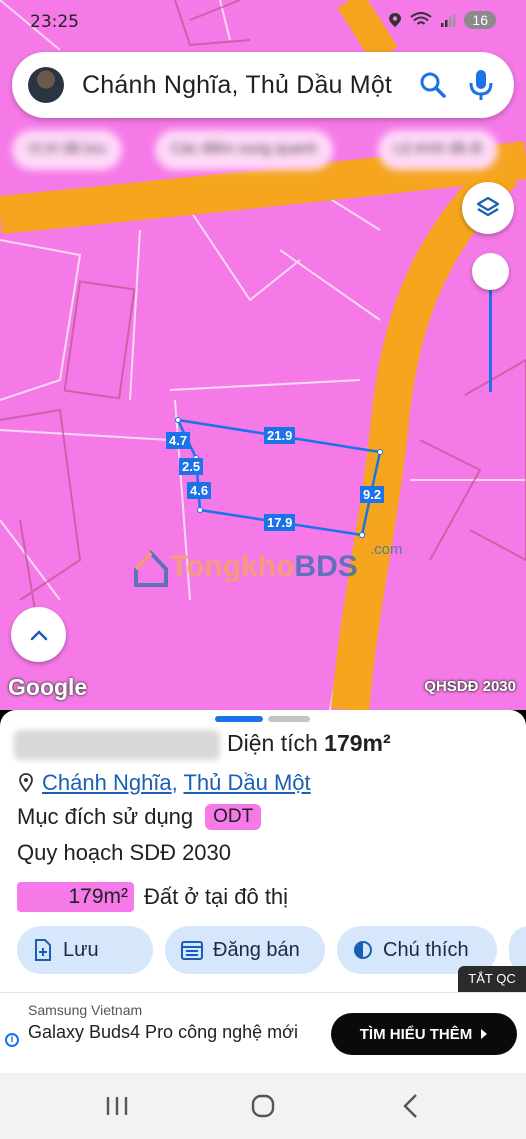 This screenshot has height=1139, width=526. Describe the element at coordinates (151, 568) in the screenshot. I see `house-logo-icon` at that location.